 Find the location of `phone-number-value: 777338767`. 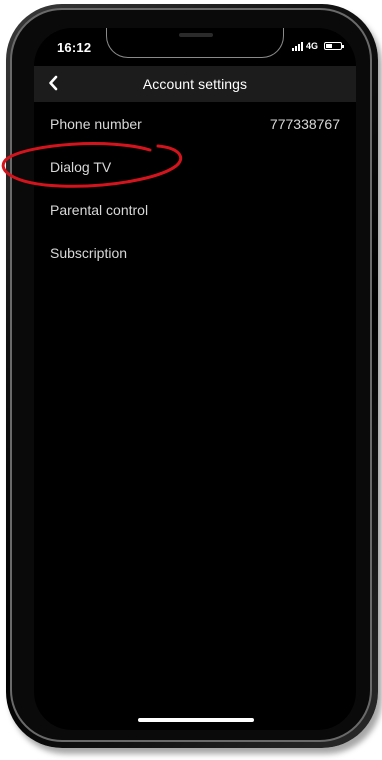

phone-number-value: 777338767 is located at coordinates (304, 124).